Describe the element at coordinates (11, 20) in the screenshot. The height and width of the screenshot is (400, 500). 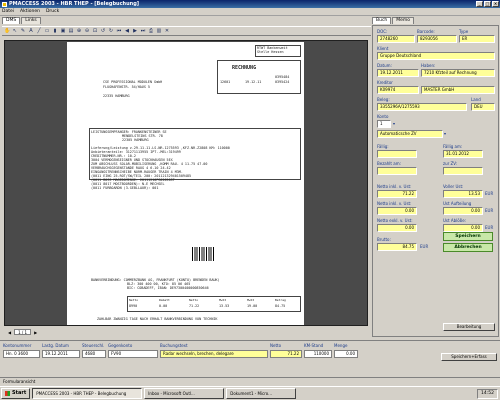
I see `tab-dms: DMS` at that location.